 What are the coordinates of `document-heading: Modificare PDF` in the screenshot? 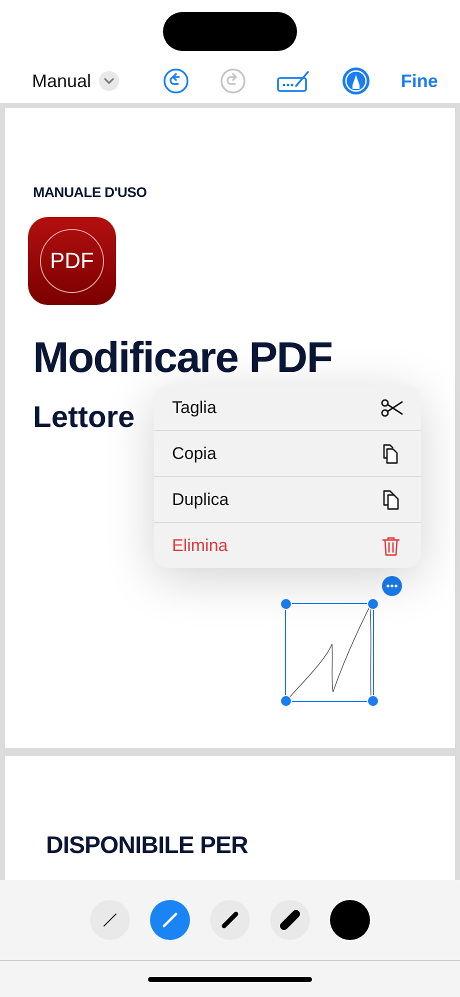 It's located at (182, 358).